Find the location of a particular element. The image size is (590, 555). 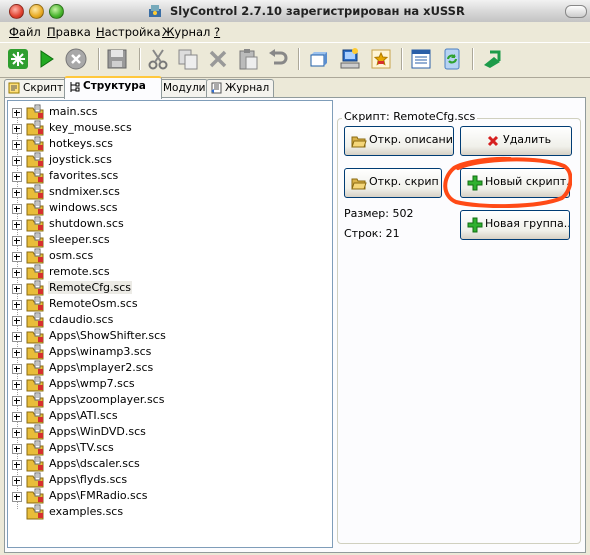

refresh-icon is located at coordinates (452, 59).